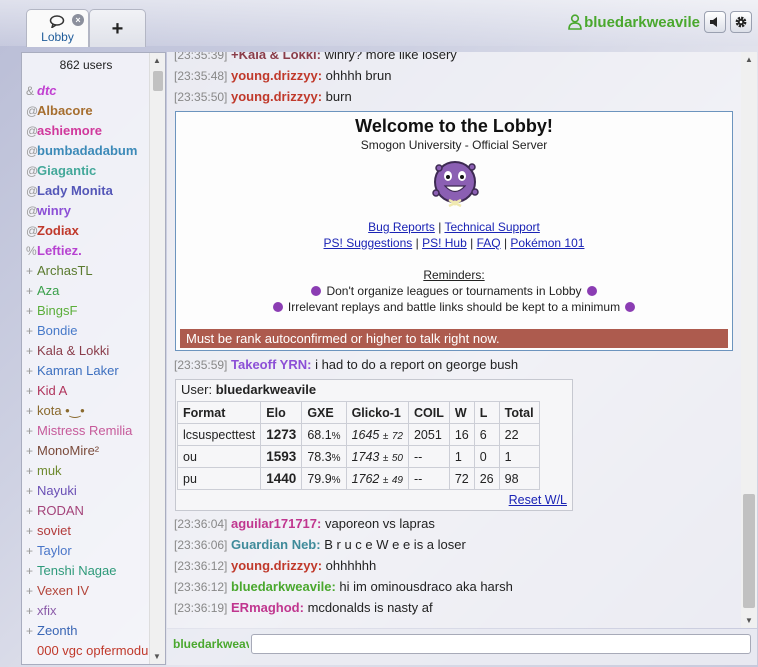 This screenshot has height=667, width=758. What do you see at coordinates (266, 389) in the screenshot?
I see `stats-username: bluedarkweavile` at bounding box center [266, 389].